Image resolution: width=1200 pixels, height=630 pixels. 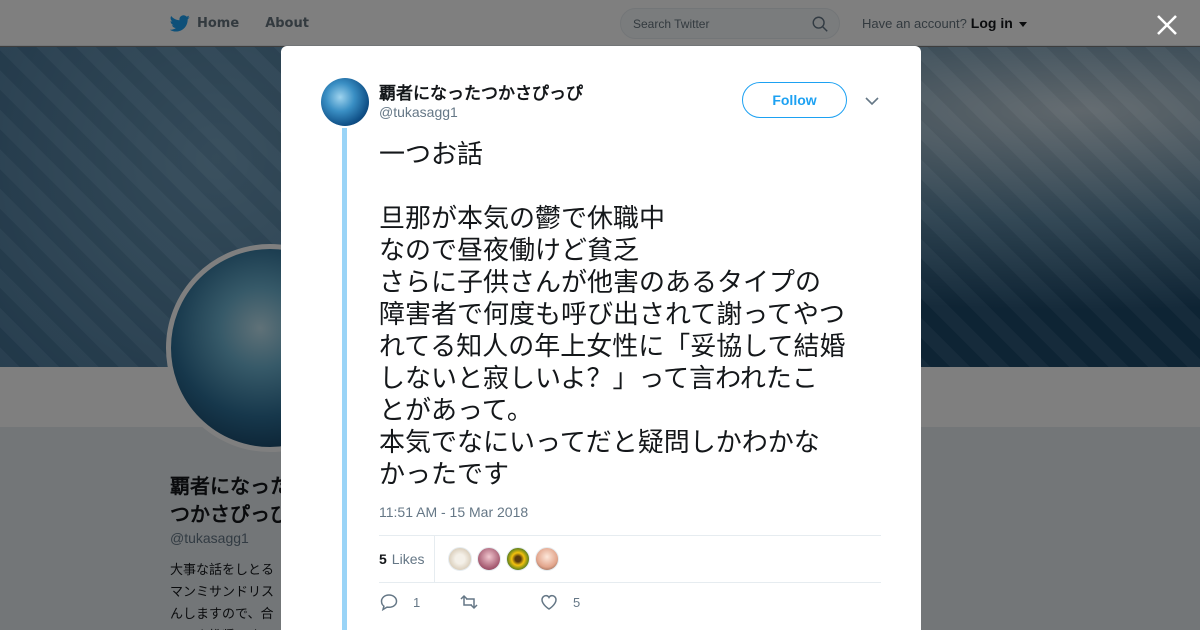 I want to click on thread-line, so click(x=344, y=379).